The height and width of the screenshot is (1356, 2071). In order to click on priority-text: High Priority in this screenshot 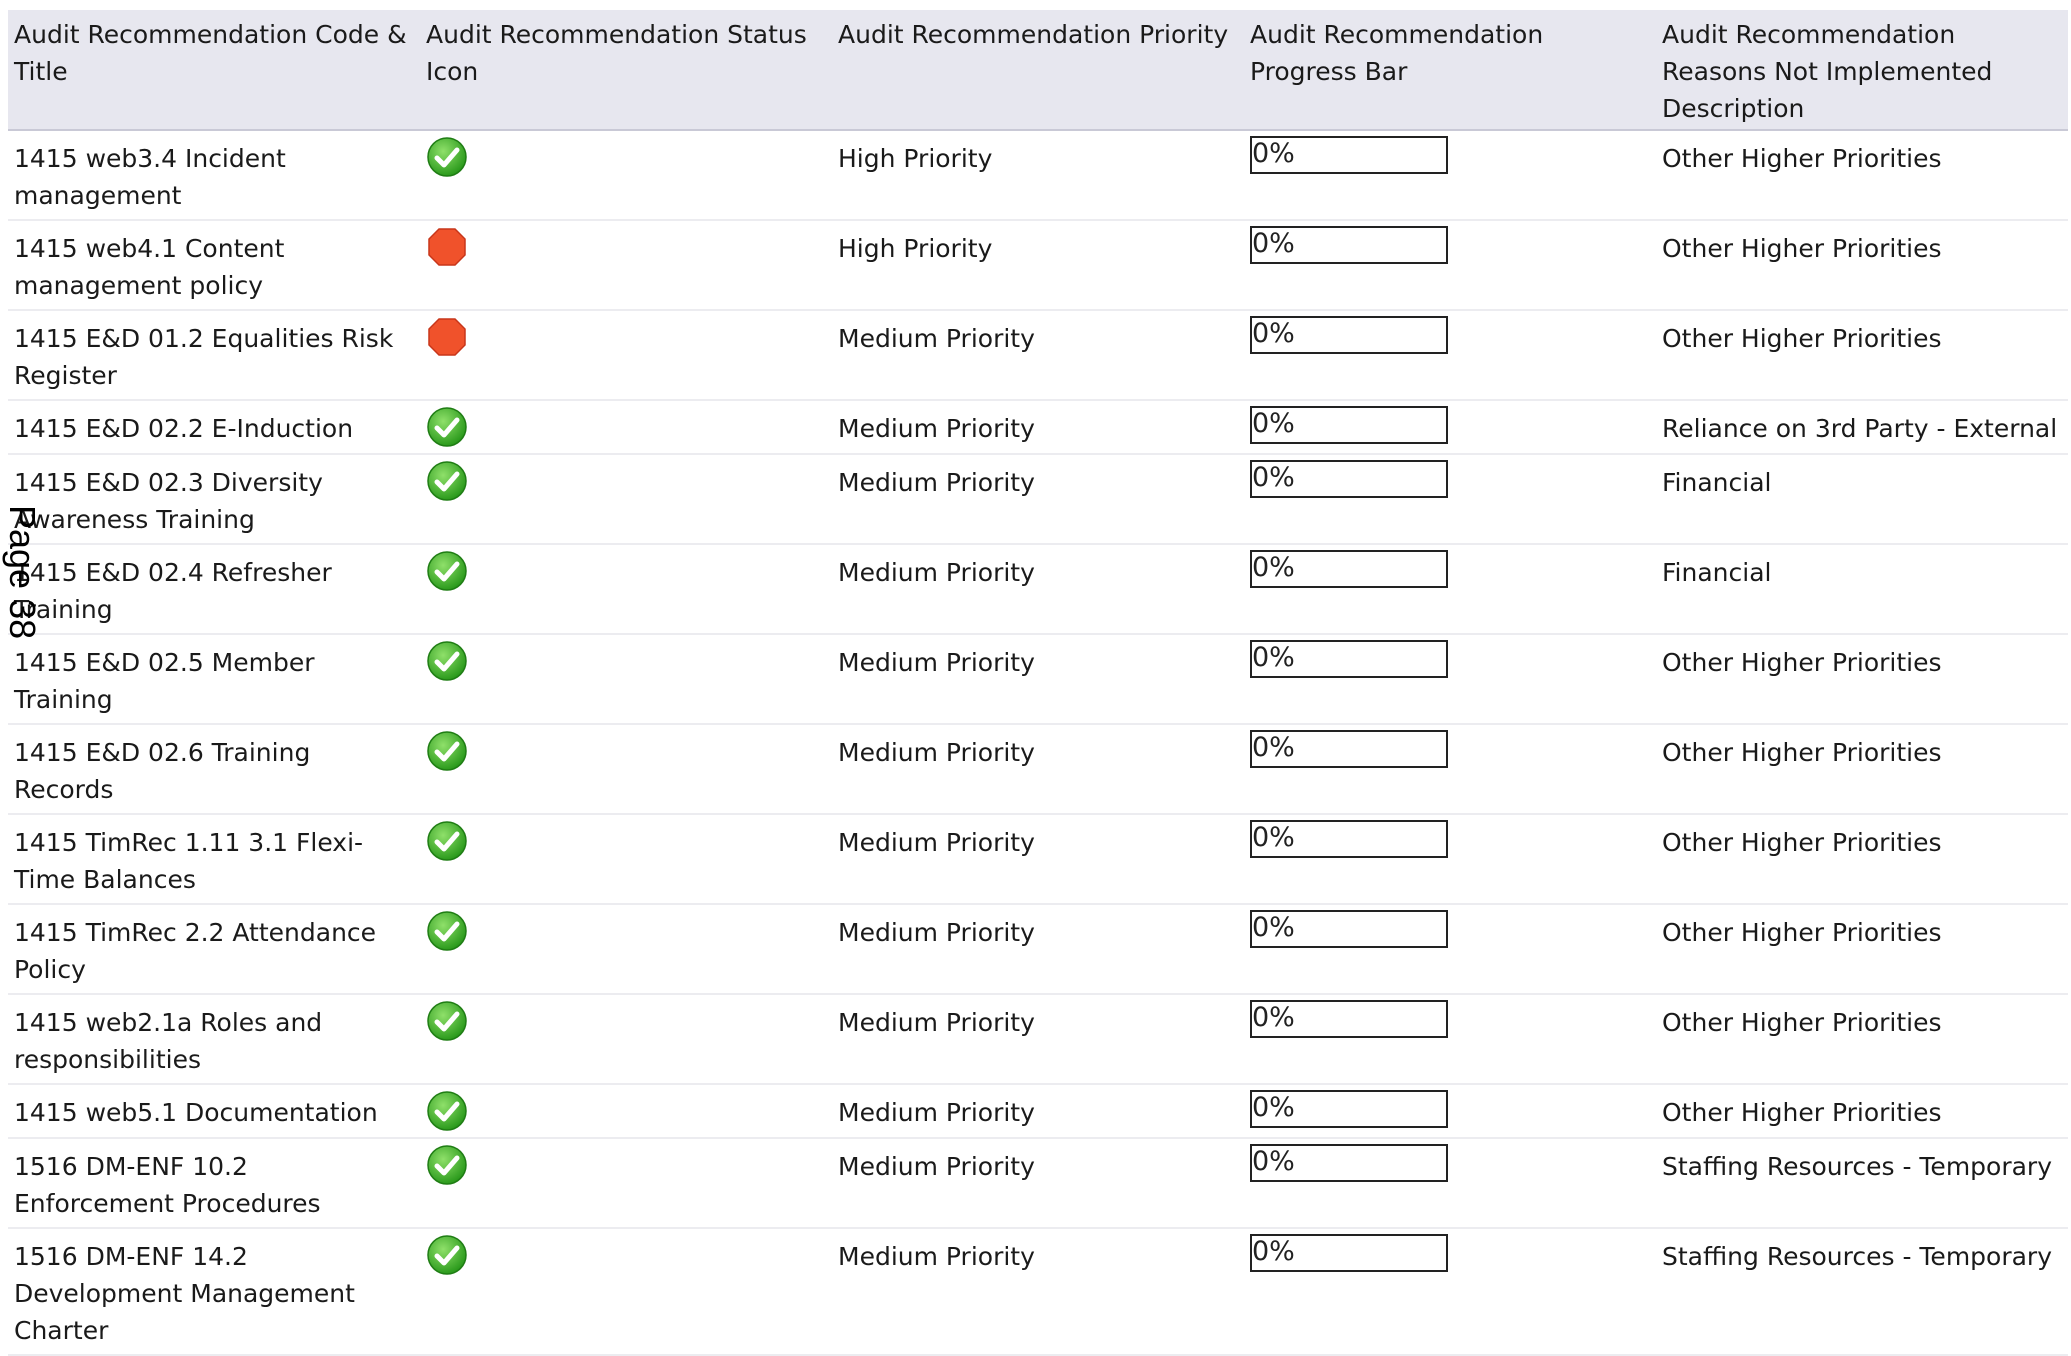, I will do `click(915, 248)`.